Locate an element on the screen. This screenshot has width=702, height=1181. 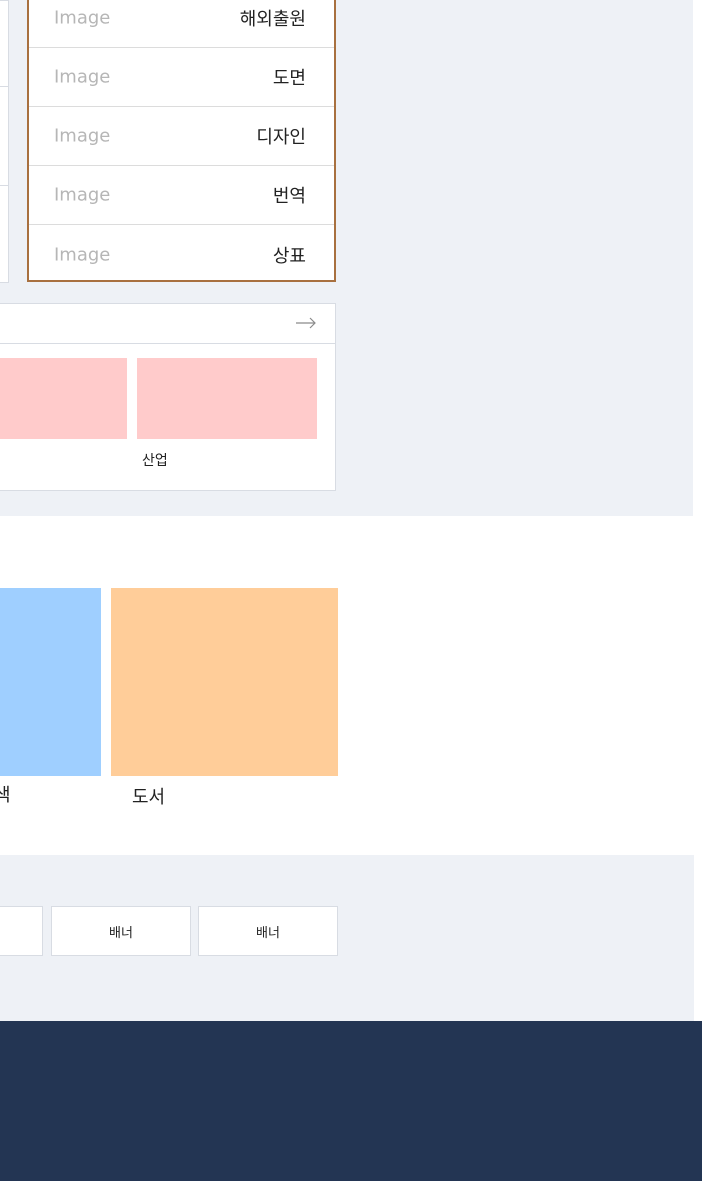
category-label: 도면 is located at coordinates (289, 78).